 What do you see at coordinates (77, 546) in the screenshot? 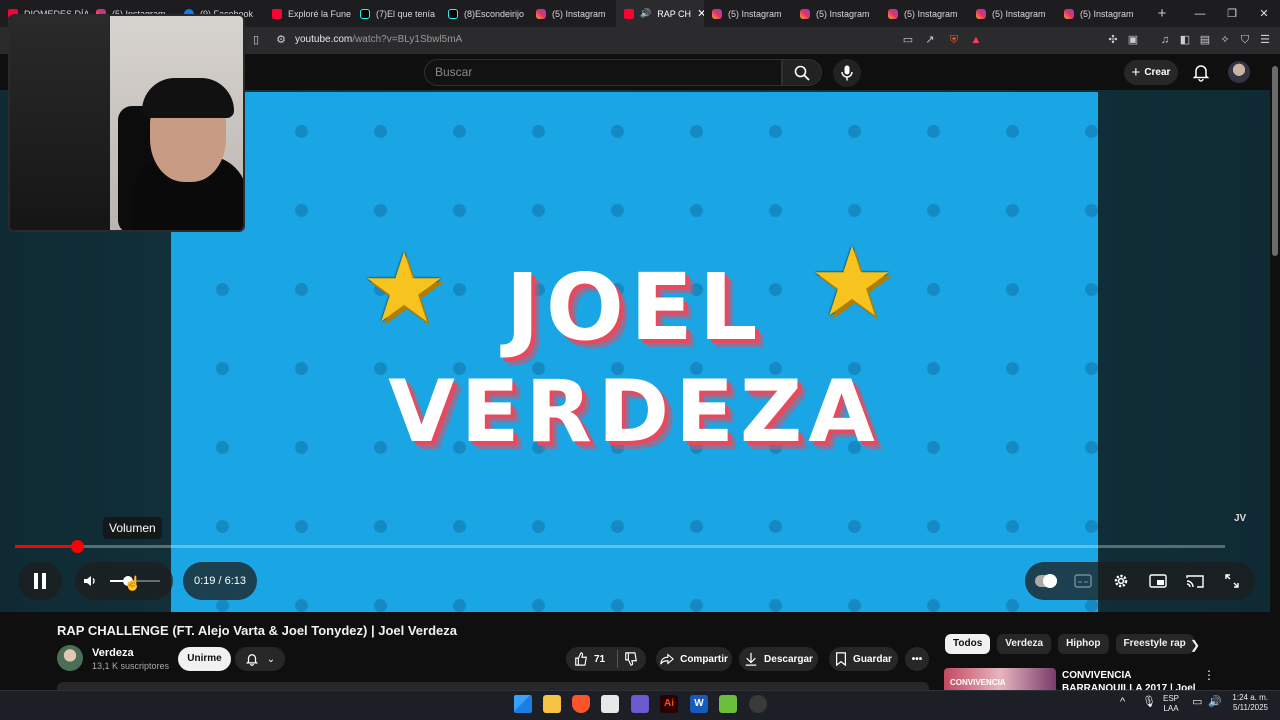
I see `progress-scrubber` at bounding box center [77, 546].